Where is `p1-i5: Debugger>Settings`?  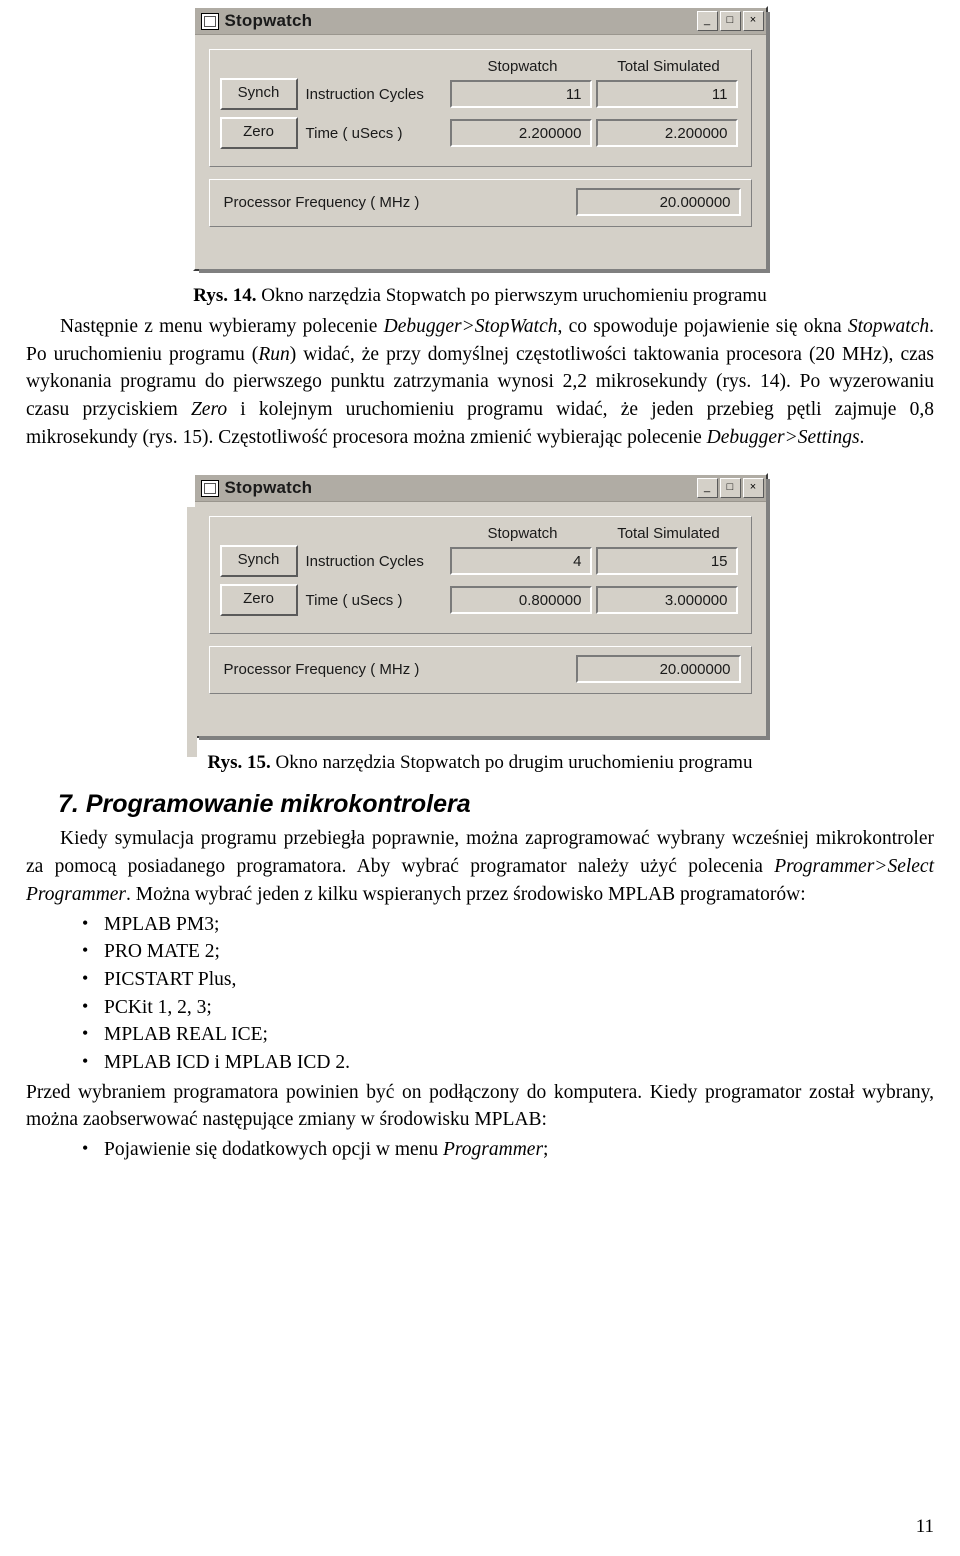 p1-i5: Debugger>Settings is located at coordinates (783, 437).